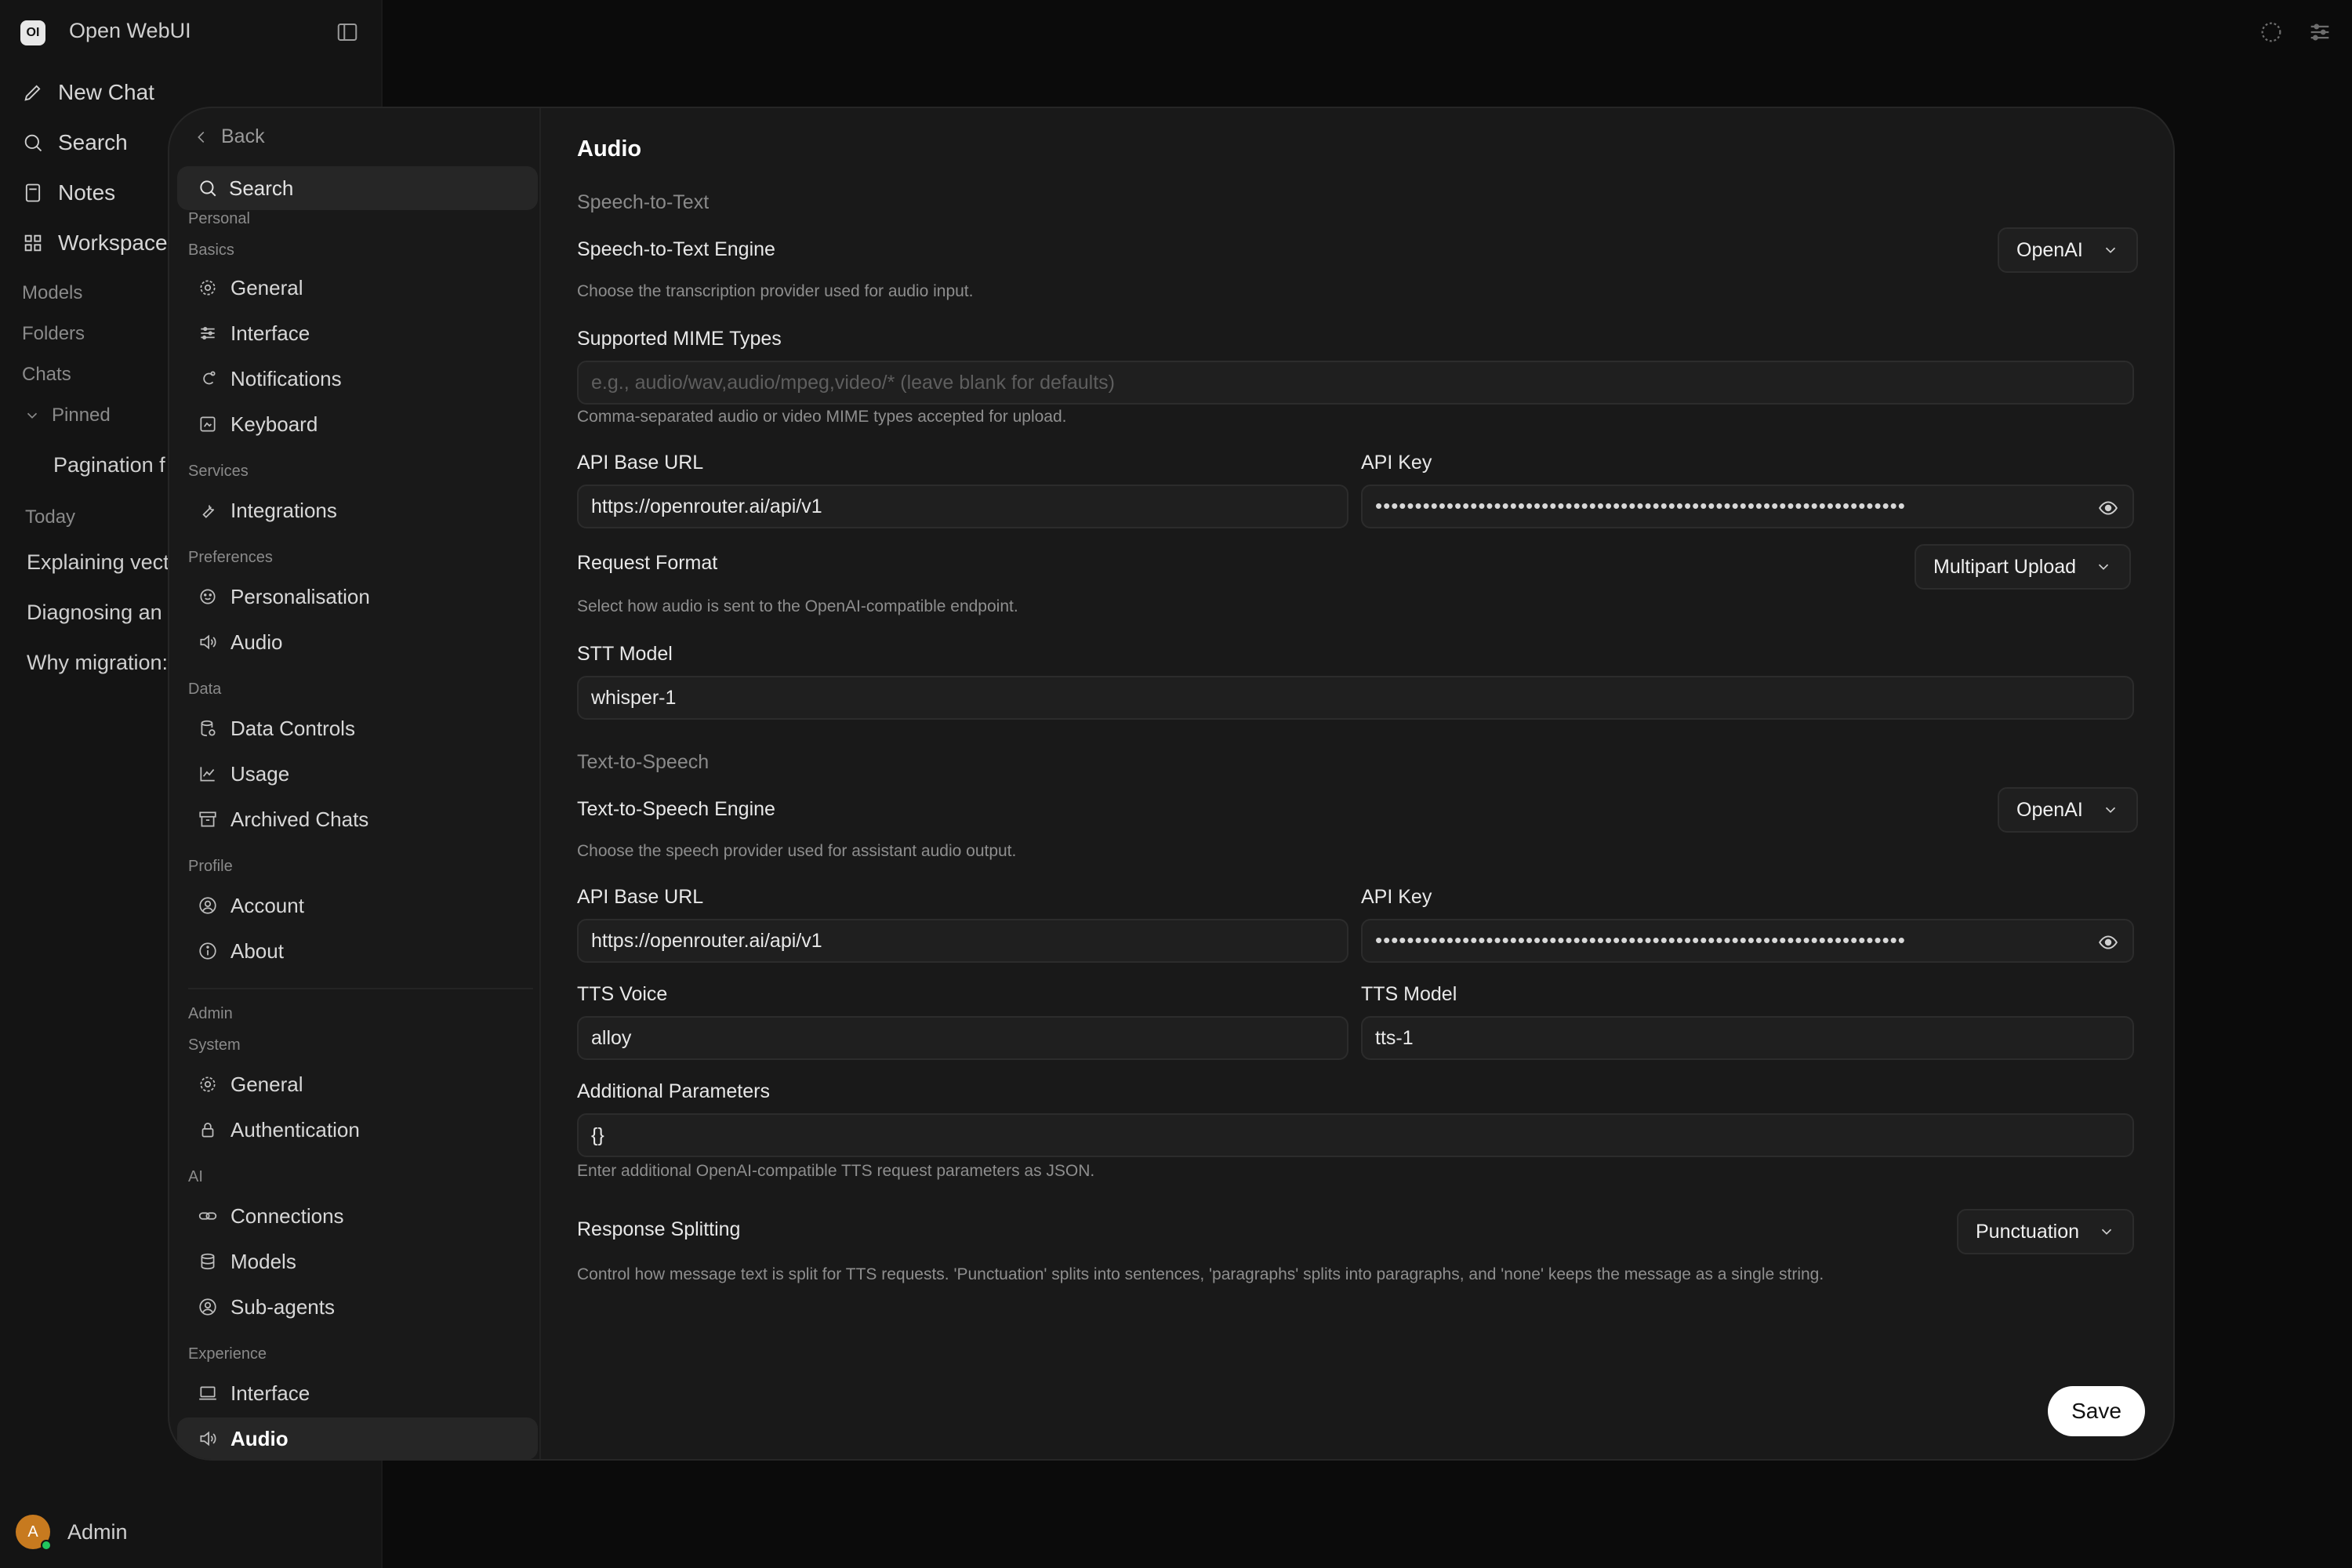  I want to click on nav-item-usage: Usage, so click(357, 774).